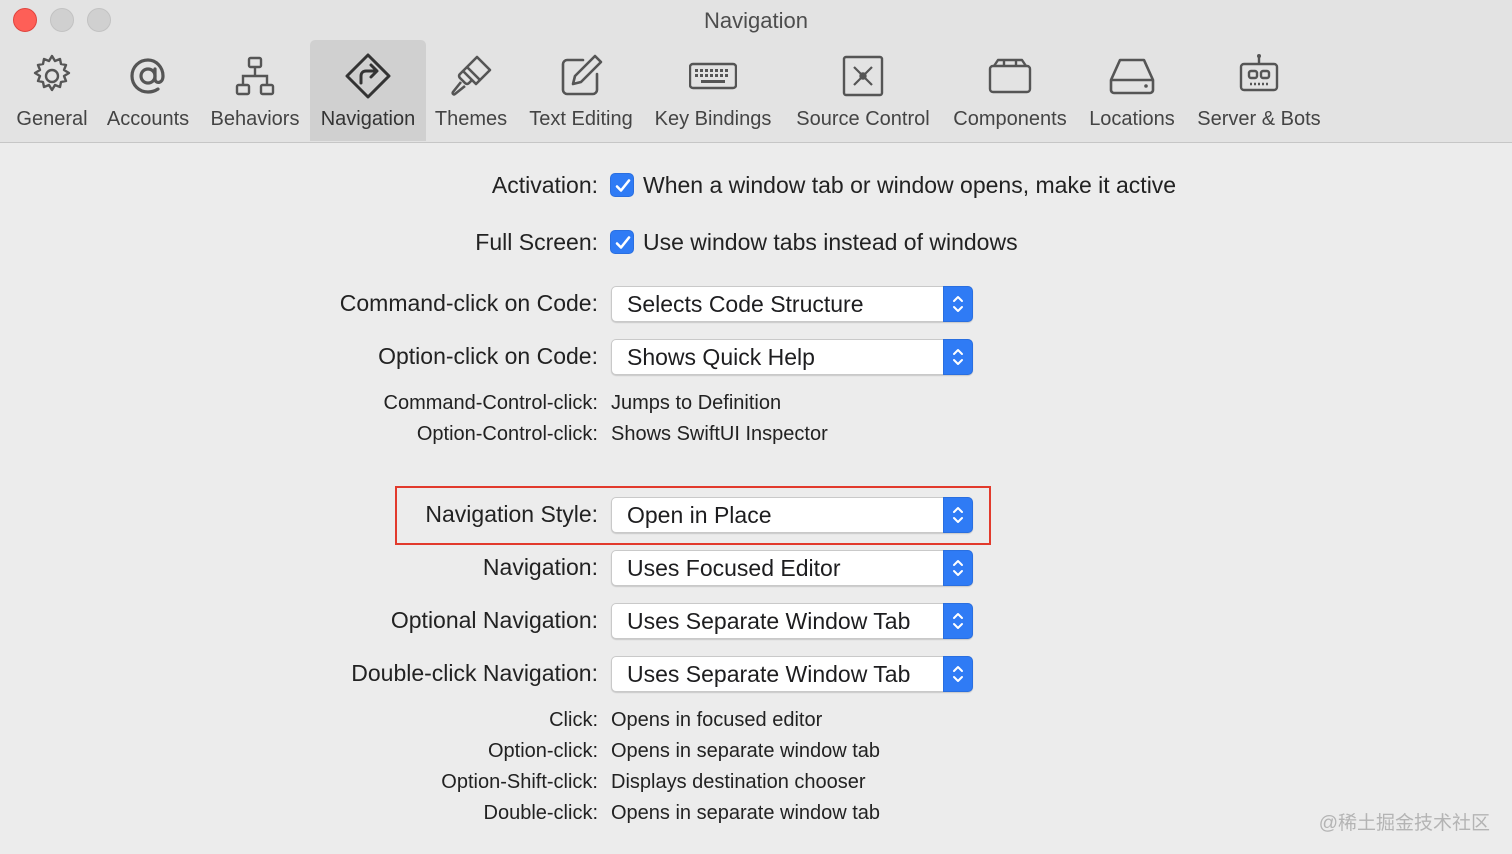  I want to click on activation-checkbox, so click(622, 185).